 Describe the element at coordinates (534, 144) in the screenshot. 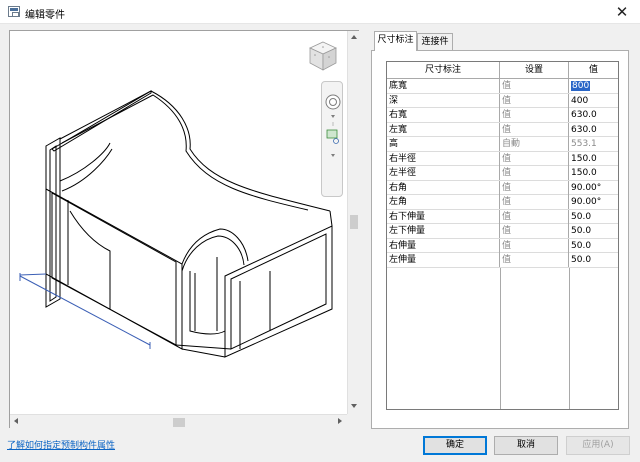

I see `setting-cell: 自動` at that location.